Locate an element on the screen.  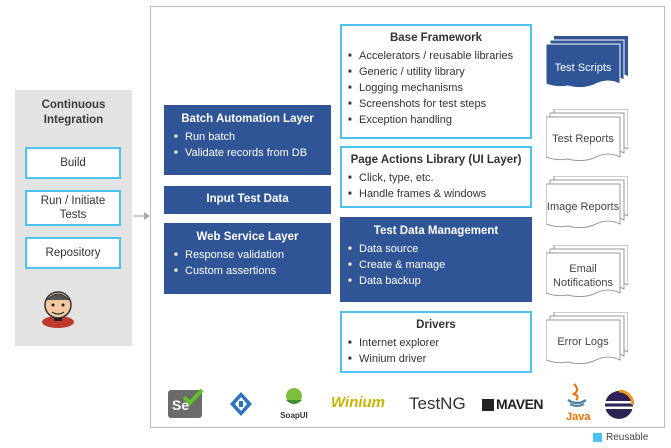
email-notifications-label: Email Notifications is located at coordinates (583, 276).